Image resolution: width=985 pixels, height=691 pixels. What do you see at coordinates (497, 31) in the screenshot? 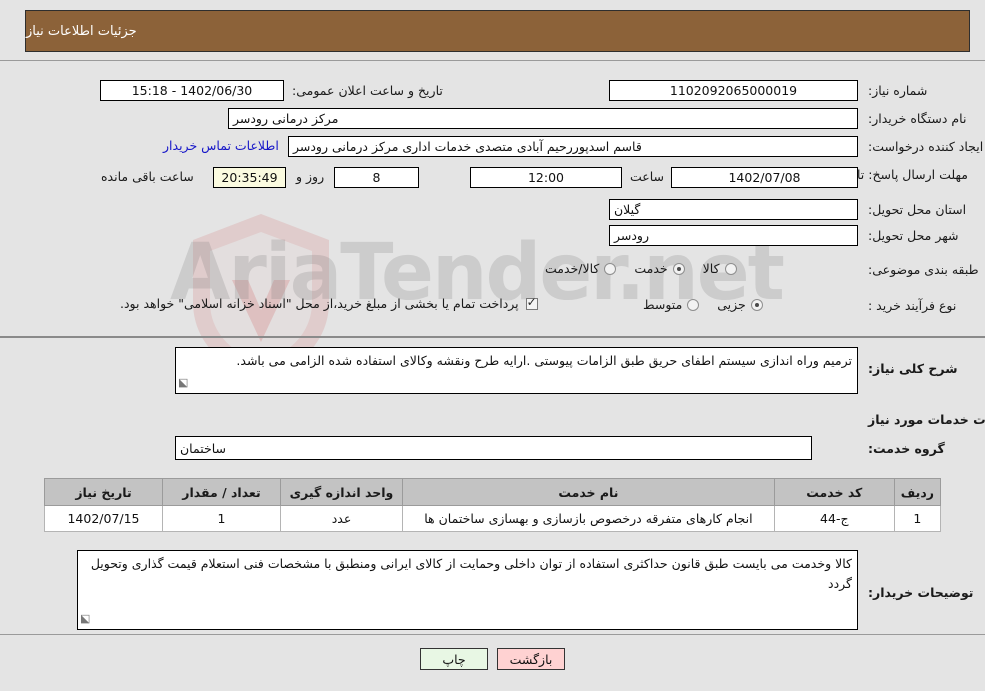
I see `page-header-bar: جزئیات اطلاعات نیاز` at bounding box center [497, 31].